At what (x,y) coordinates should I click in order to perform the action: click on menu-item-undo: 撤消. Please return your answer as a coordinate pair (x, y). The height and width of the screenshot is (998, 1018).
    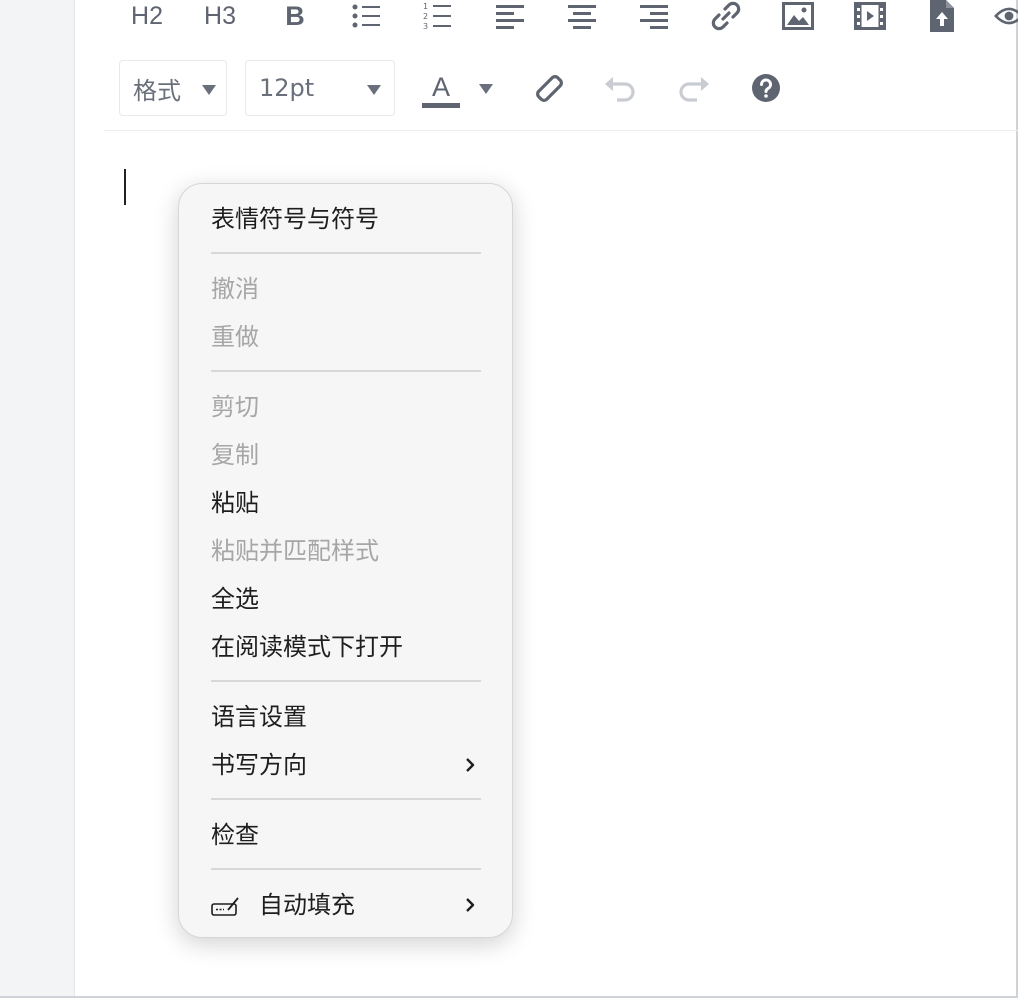
    Looking at the image, I should click on (235, 289).